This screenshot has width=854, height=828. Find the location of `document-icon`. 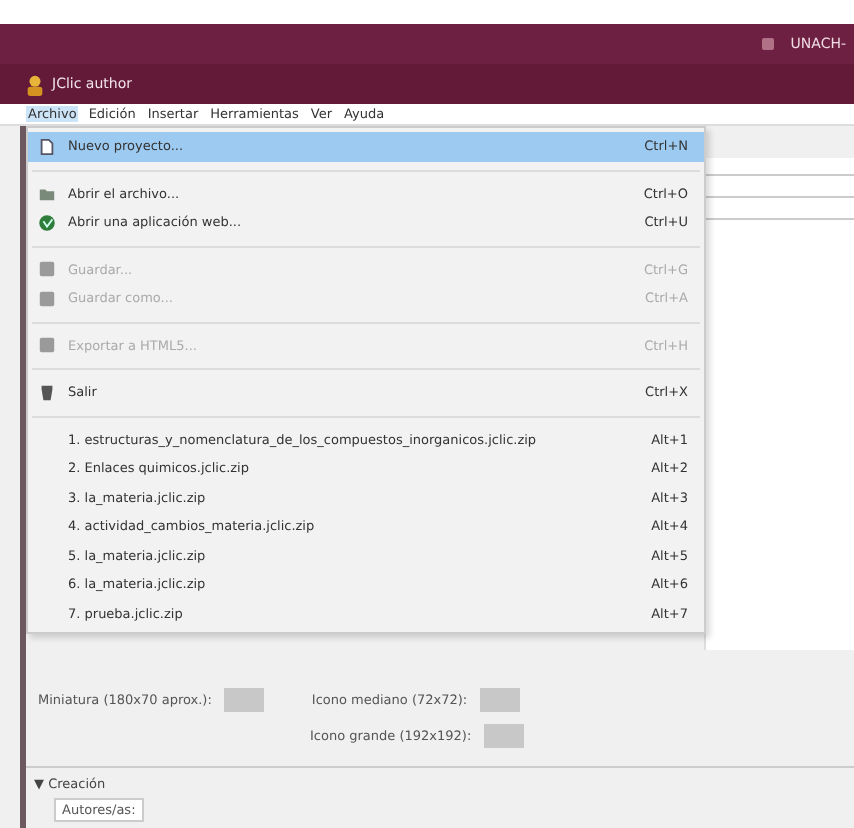

document-icon is located at coordinates (46, 146).